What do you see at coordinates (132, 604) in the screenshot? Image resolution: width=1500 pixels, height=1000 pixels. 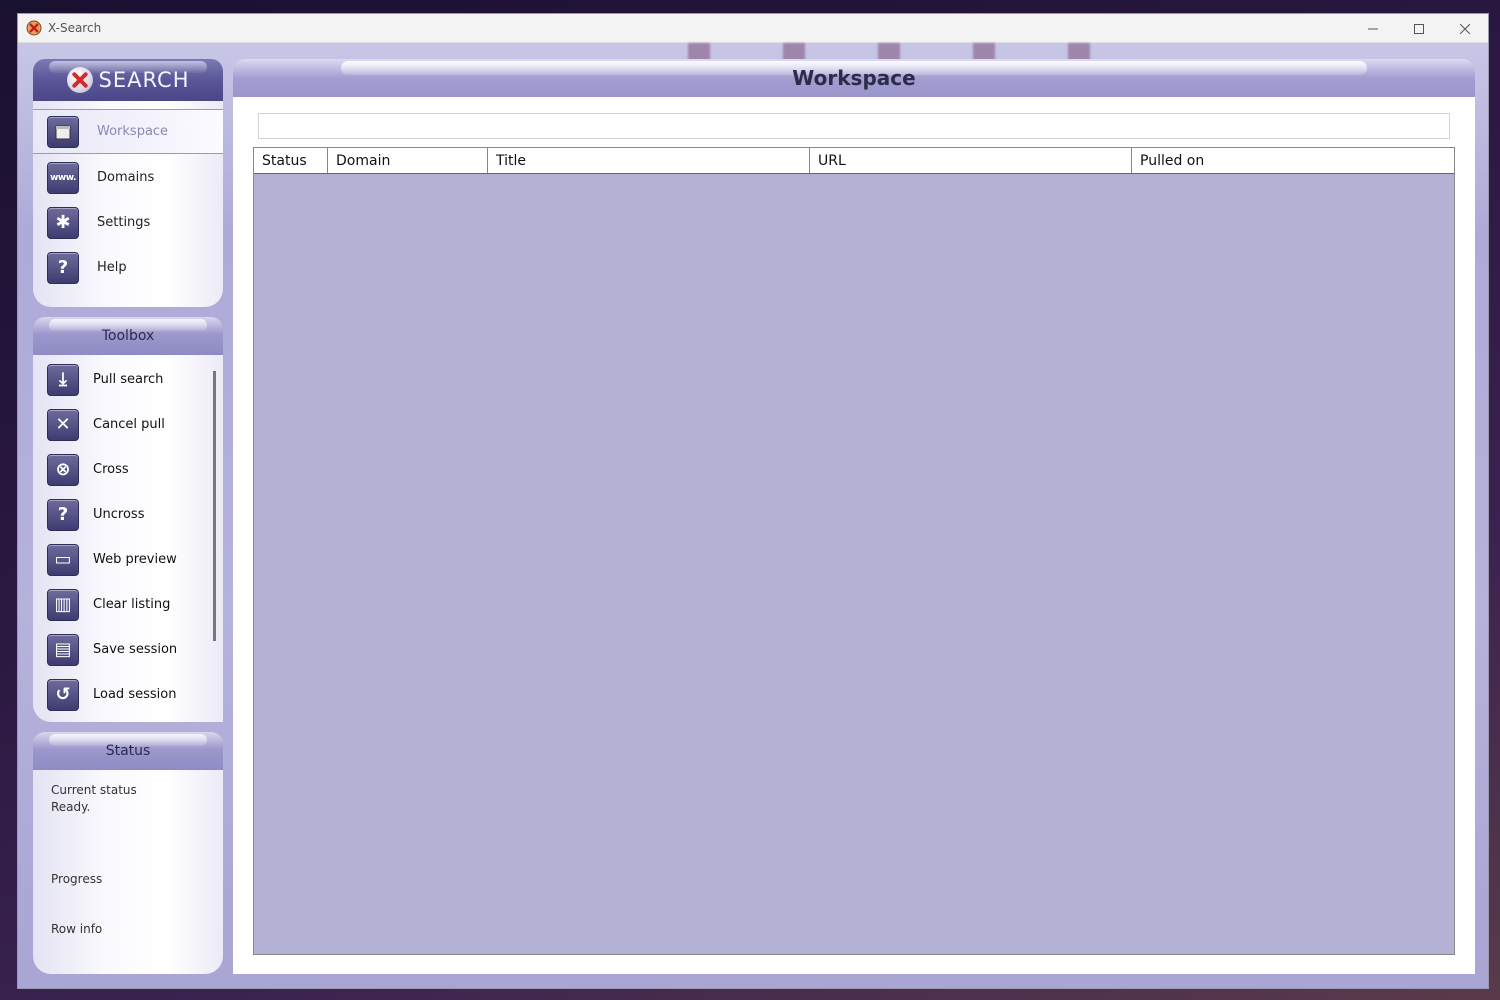 I see `tool-label: Clear listing` at bounding box center [132, 604].